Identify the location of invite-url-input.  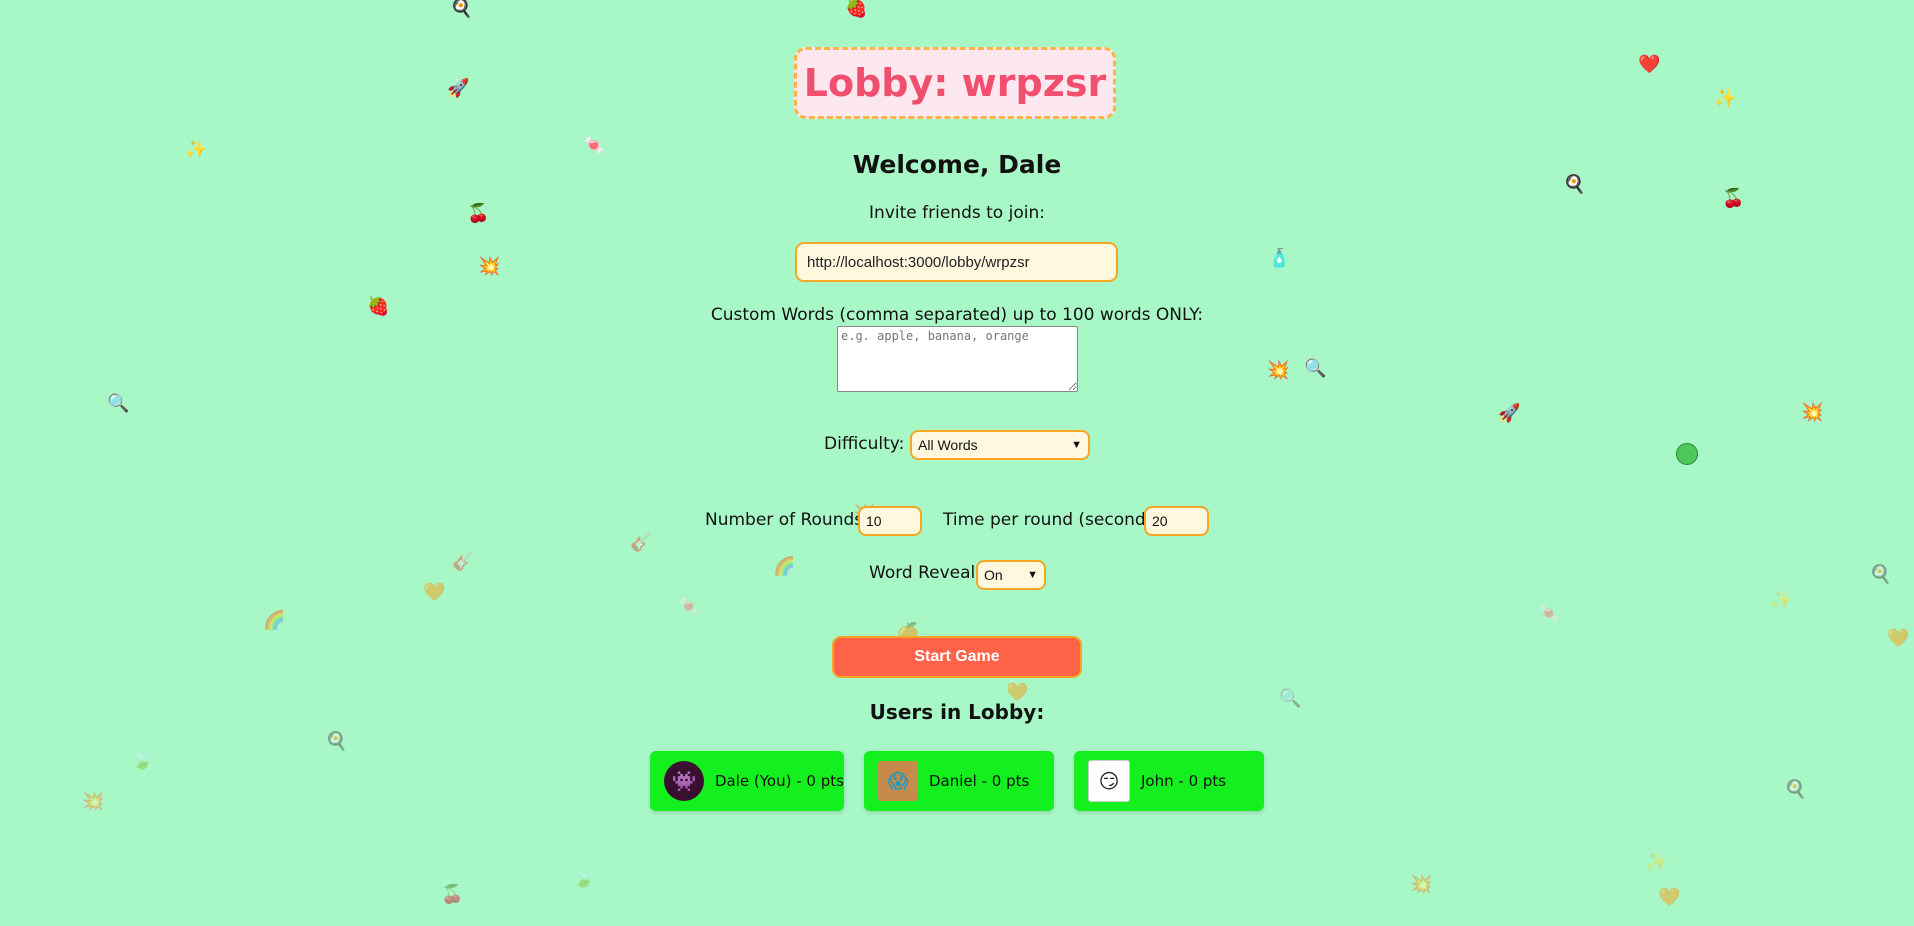
(956, 262).